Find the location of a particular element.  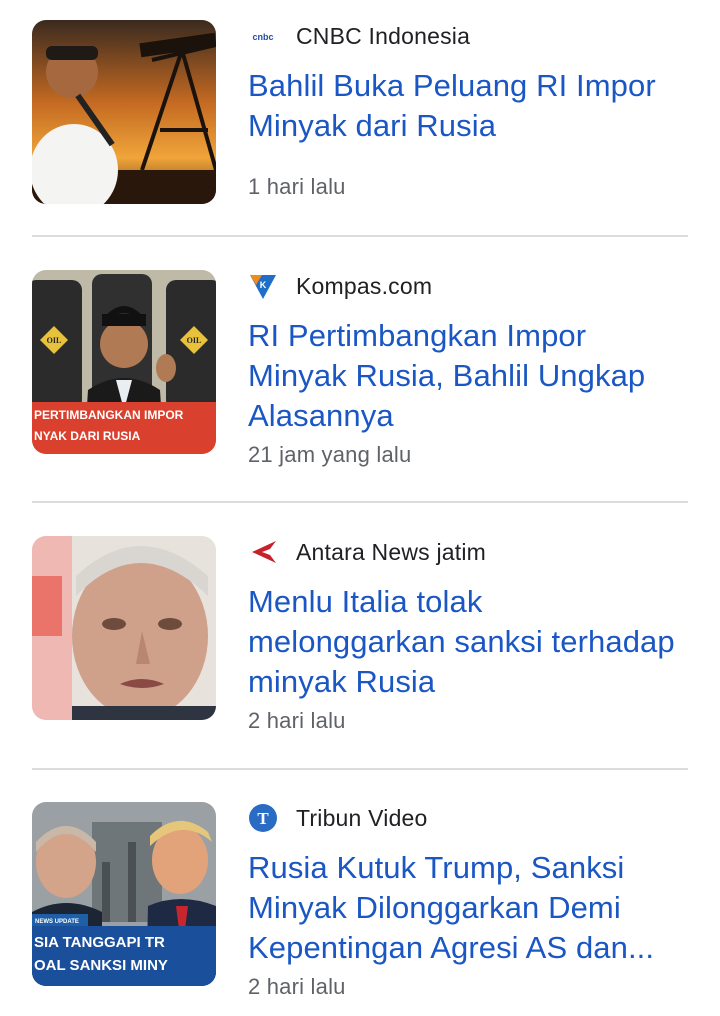

svg-text: K is located at coordinates (263, 285).